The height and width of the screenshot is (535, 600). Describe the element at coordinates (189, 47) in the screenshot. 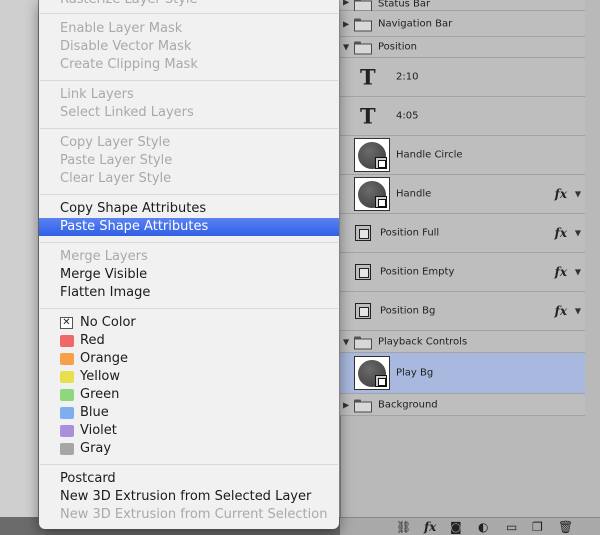

I see `menu-item-disable-vector-mask: Disable Vector Mask` at that location.